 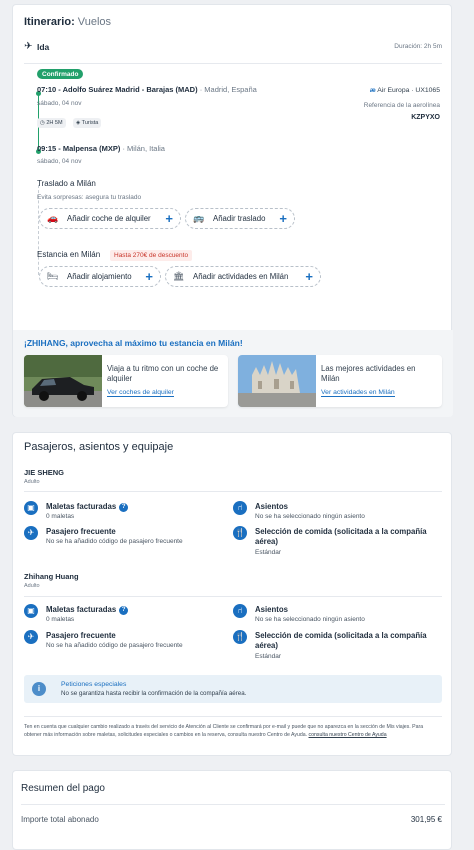 What do you see at coordinates (358, 393) in the screenshot?
I see `see-activities-link: Ver actividades en Milán` at bounding box center [358, 393].